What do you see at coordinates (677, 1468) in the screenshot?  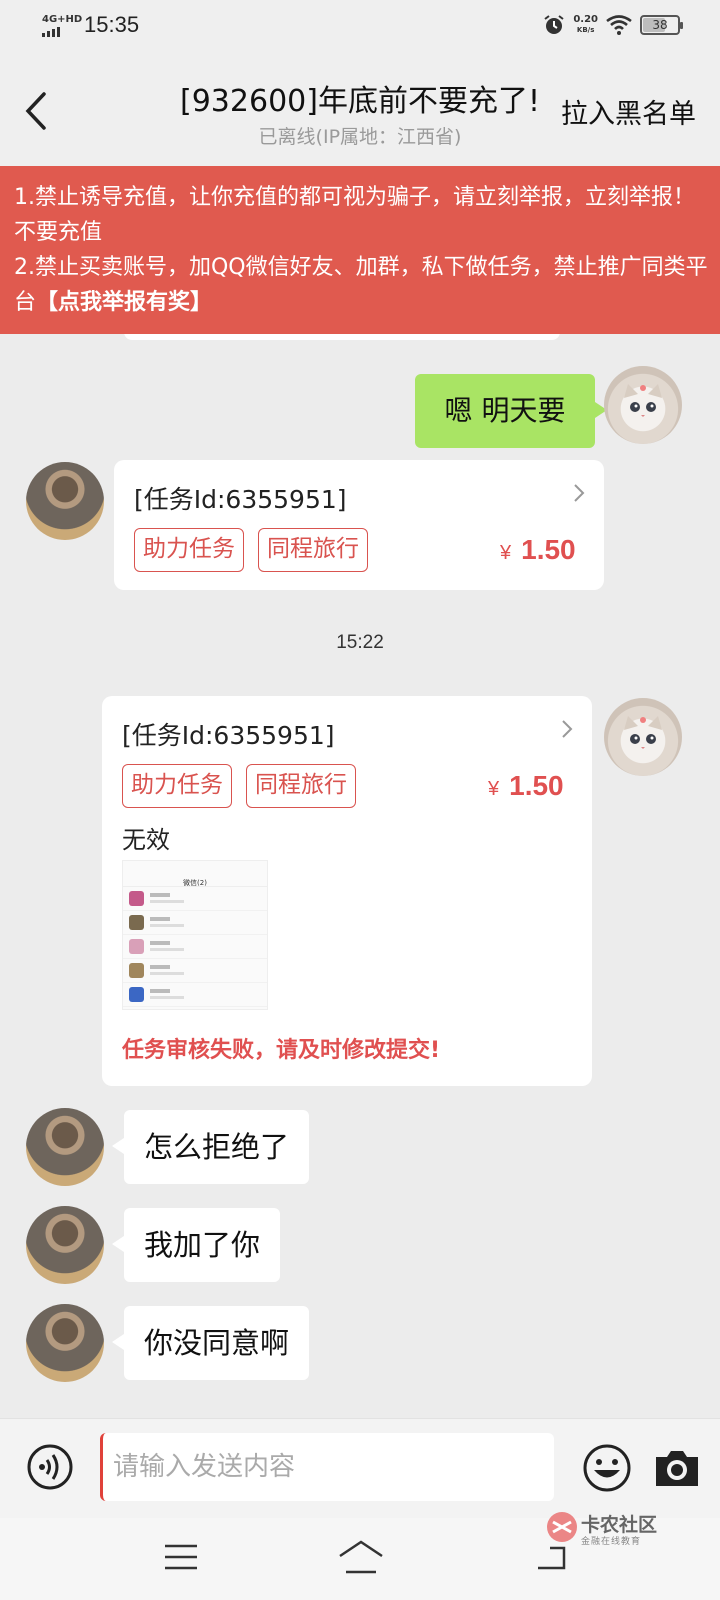 I see `camera-icon` at bounding box center [677, 1468].